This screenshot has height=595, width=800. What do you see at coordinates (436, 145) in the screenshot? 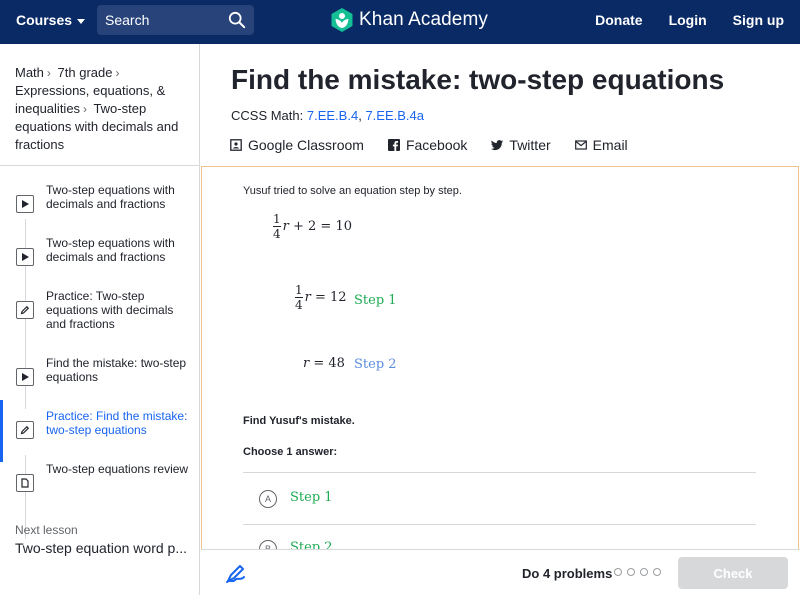
I see `facebook-label: Facebook` at bounding box center [436, 145].